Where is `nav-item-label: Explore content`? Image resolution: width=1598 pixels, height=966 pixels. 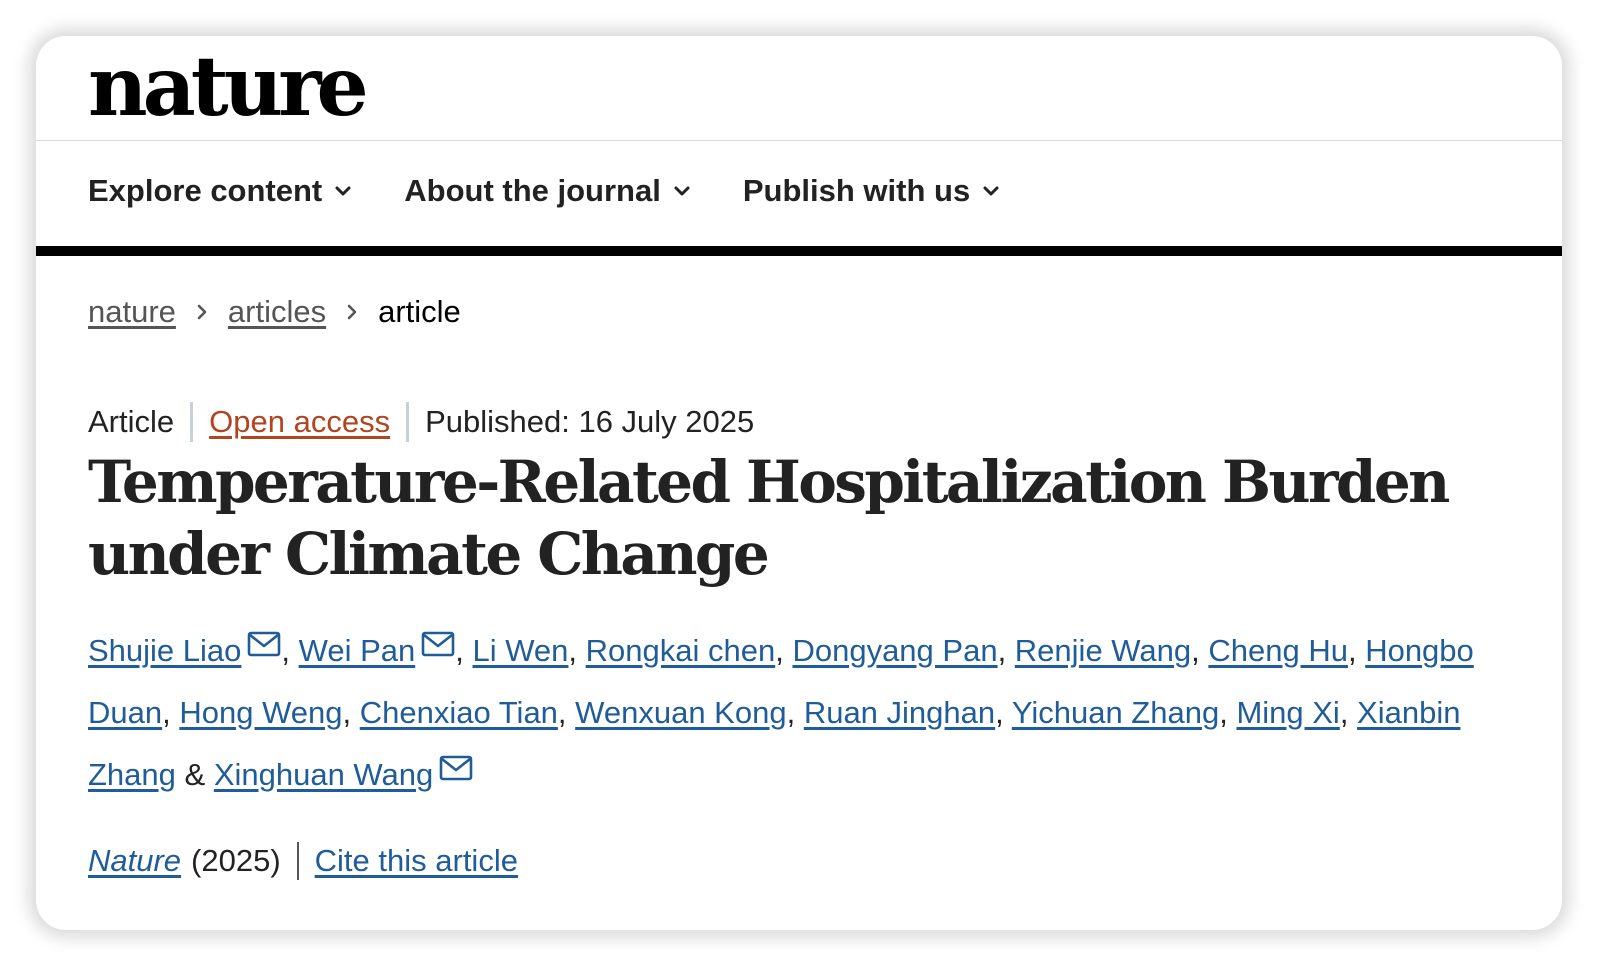 nav-item-label: Explore content is located at coordinates (205, 190).